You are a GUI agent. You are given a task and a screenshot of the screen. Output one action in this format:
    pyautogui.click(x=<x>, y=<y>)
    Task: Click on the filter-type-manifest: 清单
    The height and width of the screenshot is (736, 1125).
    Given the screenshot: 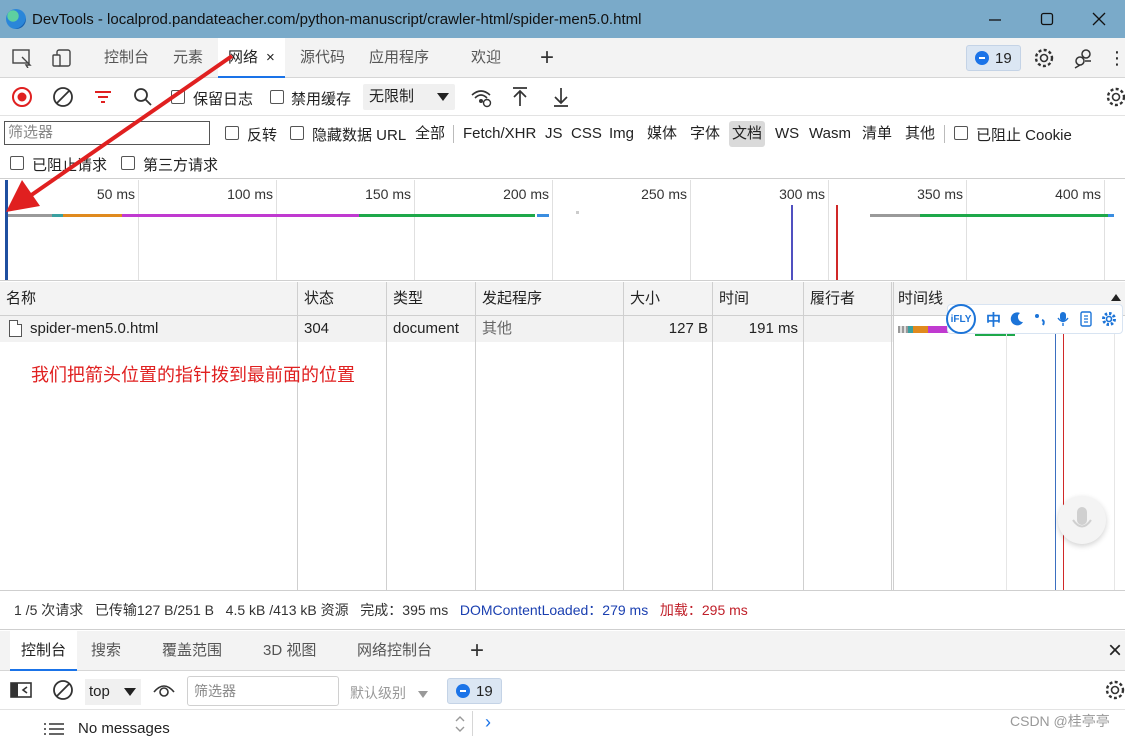 What is the action you would take?
    pyautogui.click(x=877, y=134)
    